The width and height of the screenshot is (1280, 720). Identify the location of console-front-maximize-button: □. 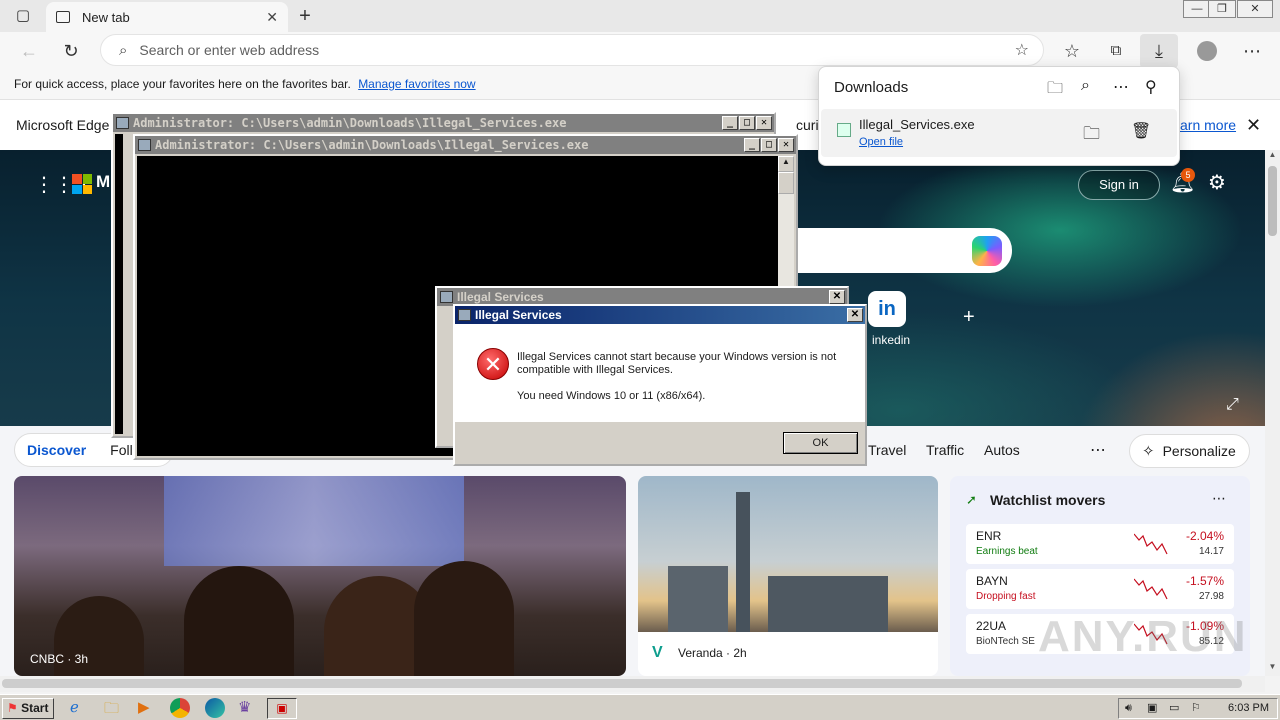
(769, 145).